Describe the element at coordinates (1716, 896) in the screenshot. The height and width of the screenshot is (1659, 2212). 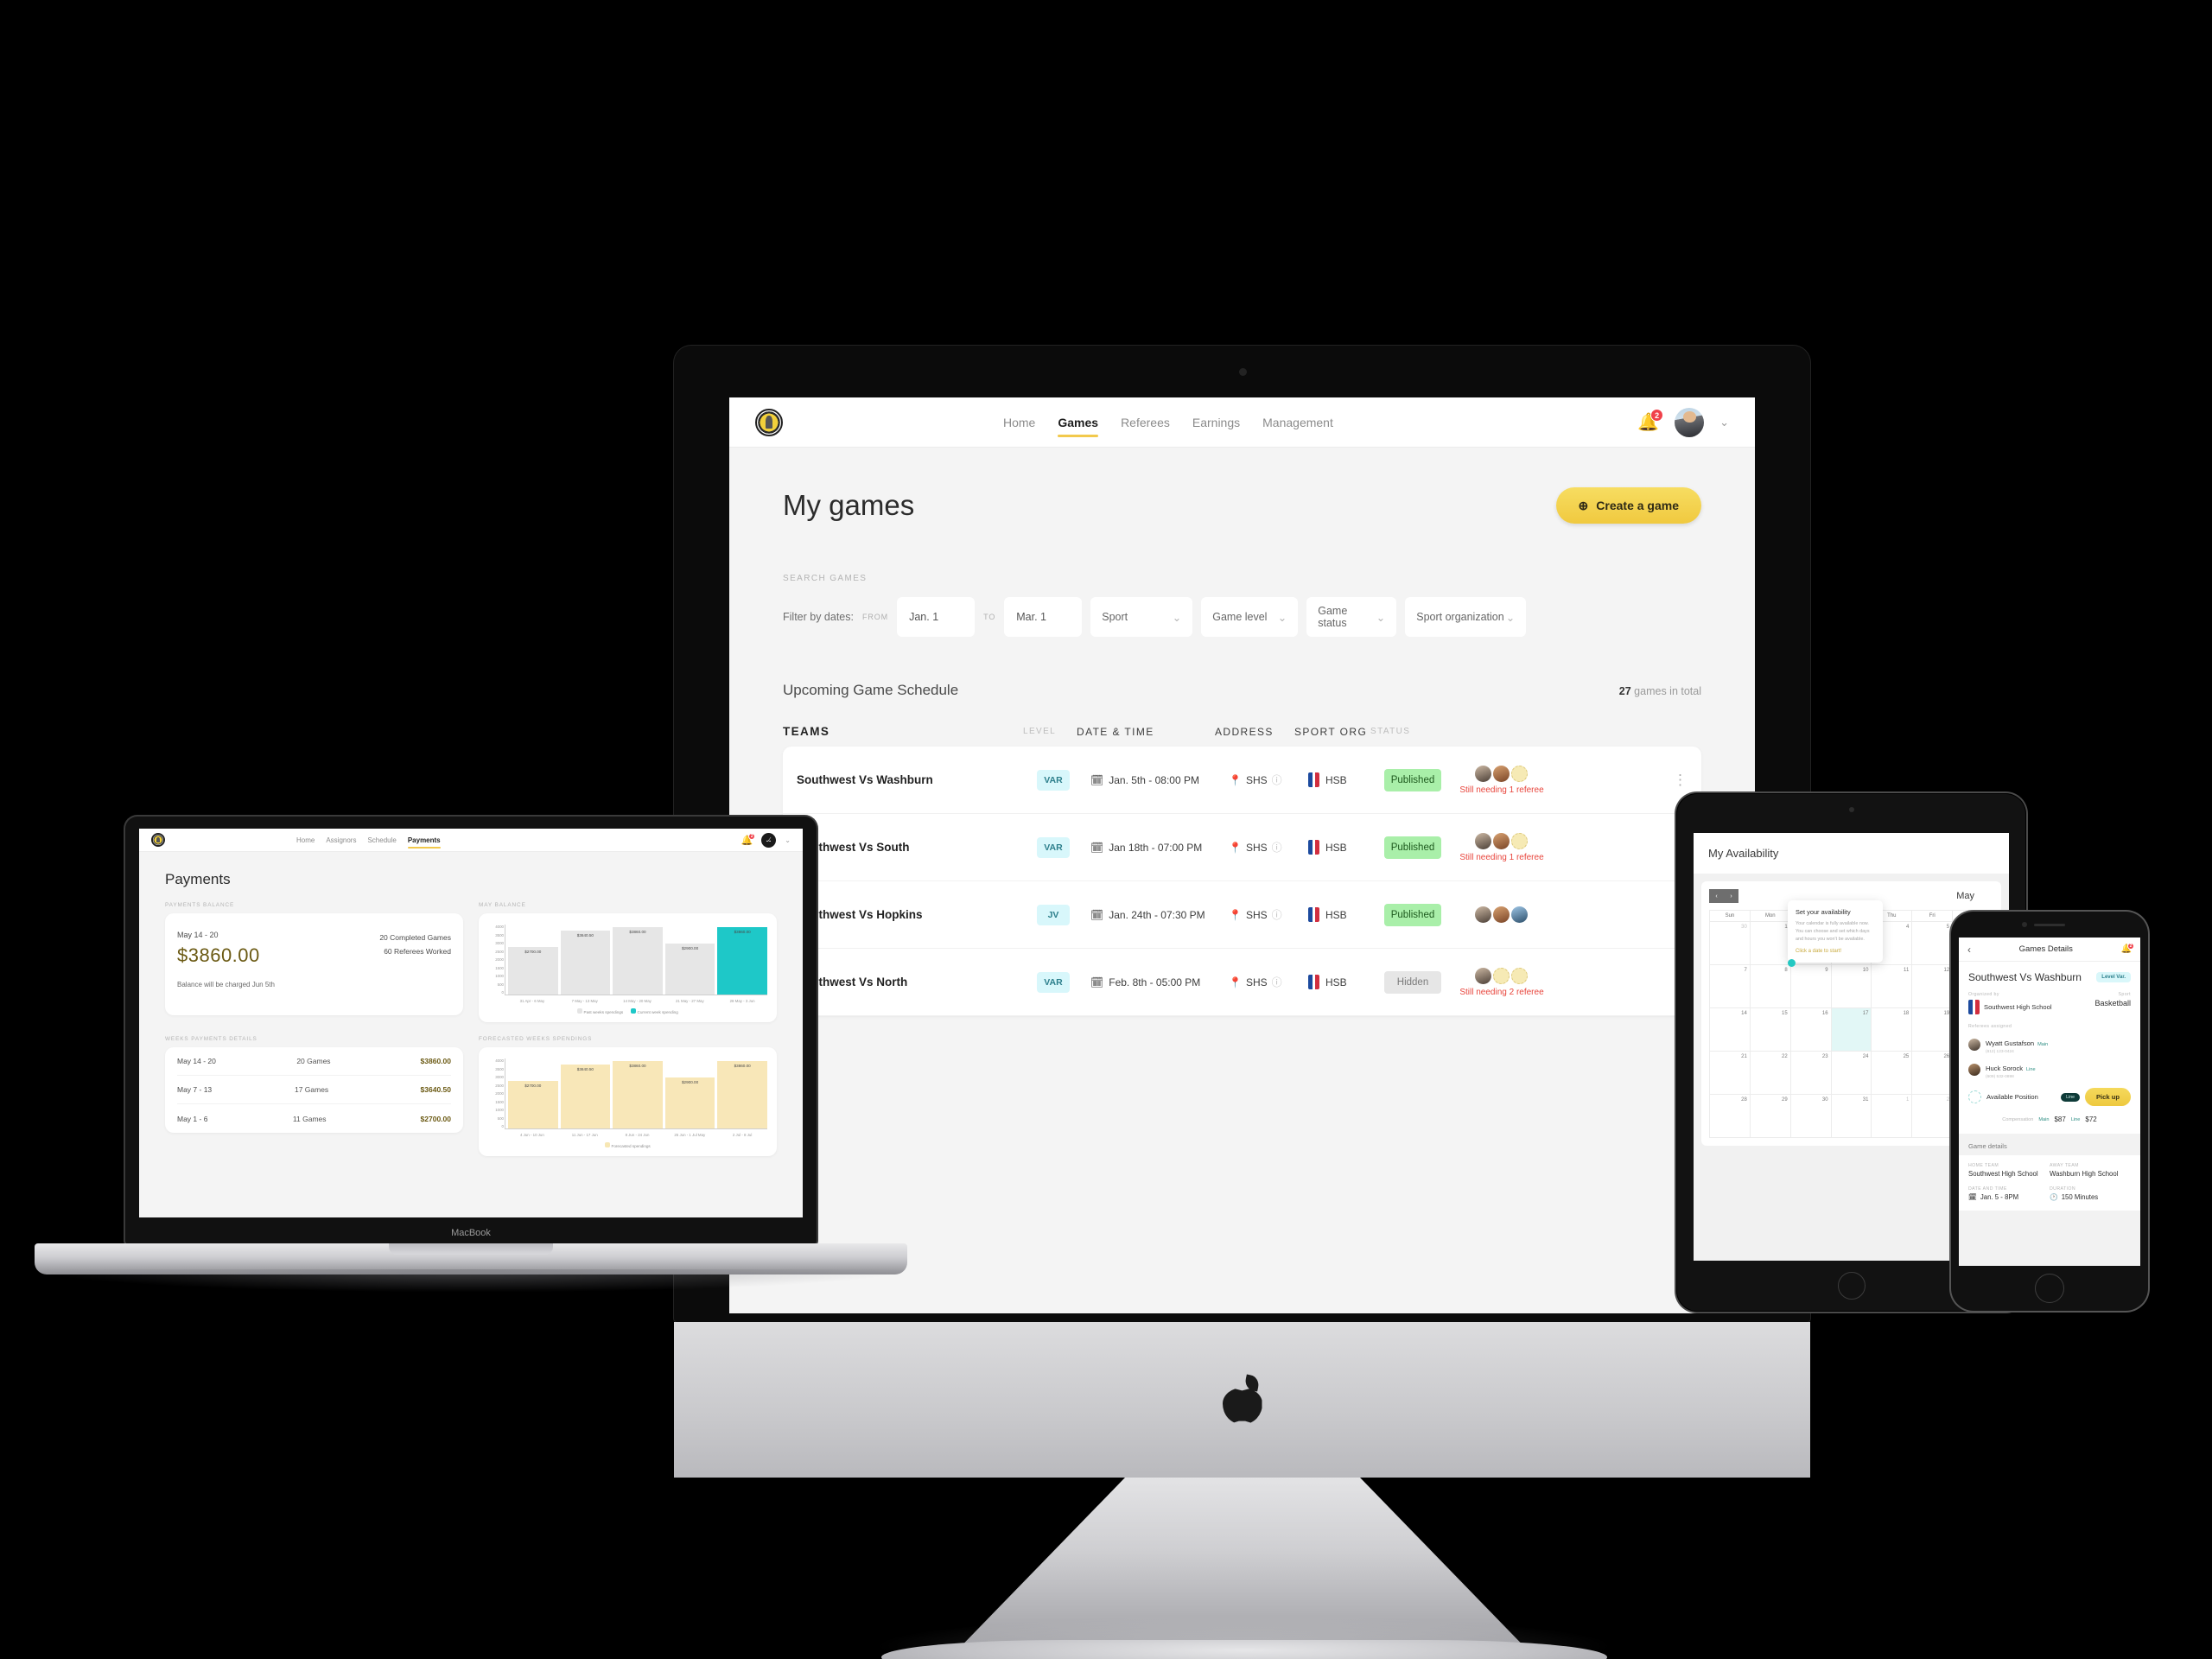
I see `calendar-prev-button: ‹` at that location.